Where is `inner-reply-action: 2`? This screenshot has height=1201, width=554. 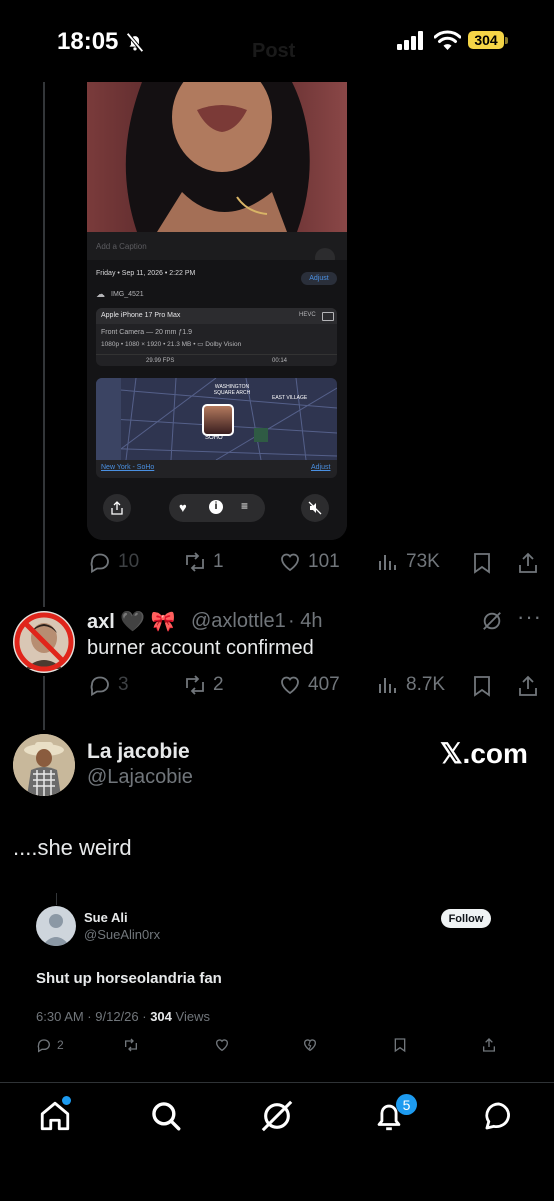
inner-reply-action: 2 is located at coordinates (50, 1045).